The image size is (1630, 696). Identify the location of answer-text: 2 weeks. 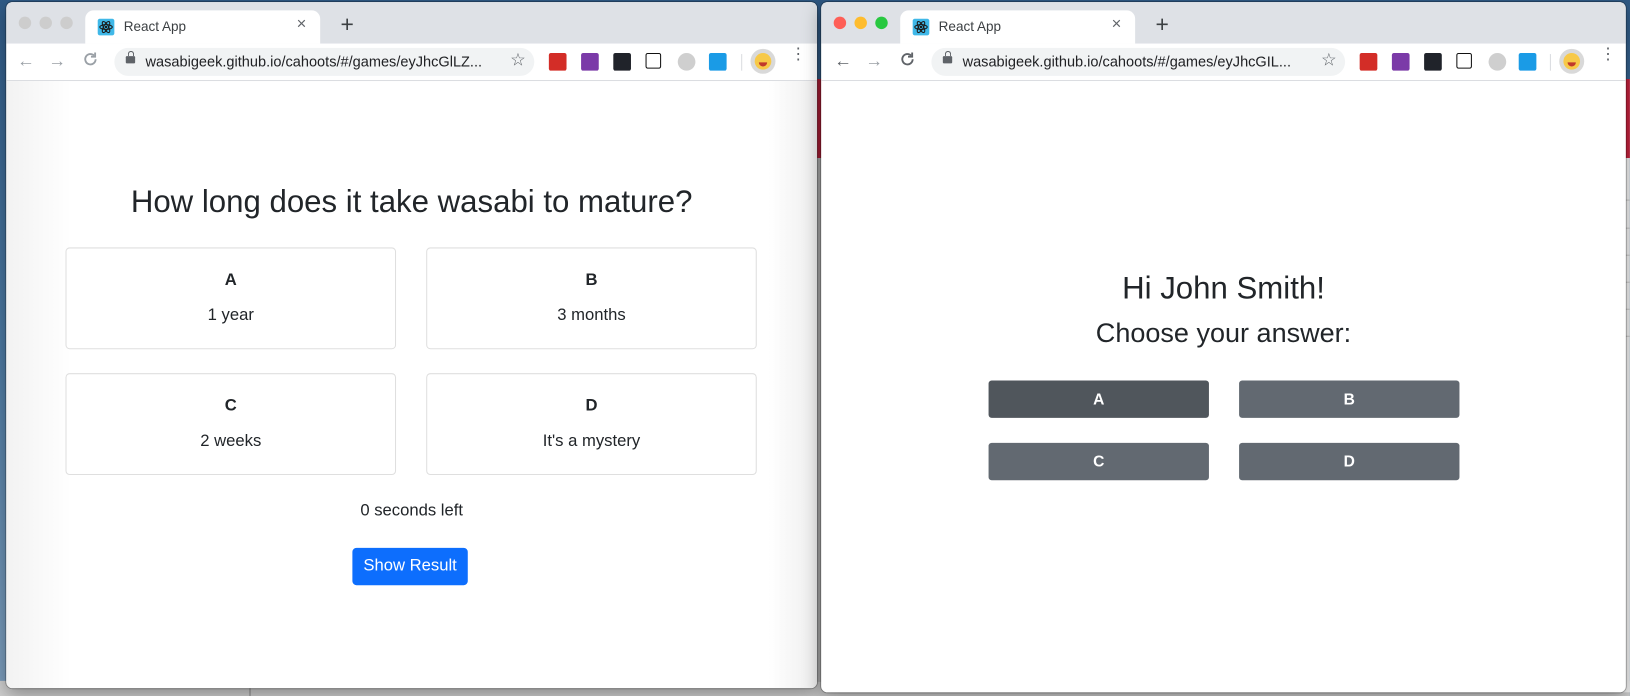
(231, 441).